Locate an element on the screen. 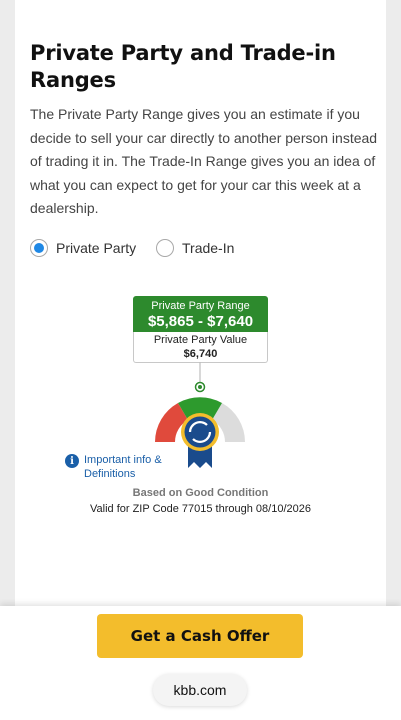 This screenshot has width=401, height=720. section-heading: Private Party and Trade-in Ranges is located at coordinates (183, 66).